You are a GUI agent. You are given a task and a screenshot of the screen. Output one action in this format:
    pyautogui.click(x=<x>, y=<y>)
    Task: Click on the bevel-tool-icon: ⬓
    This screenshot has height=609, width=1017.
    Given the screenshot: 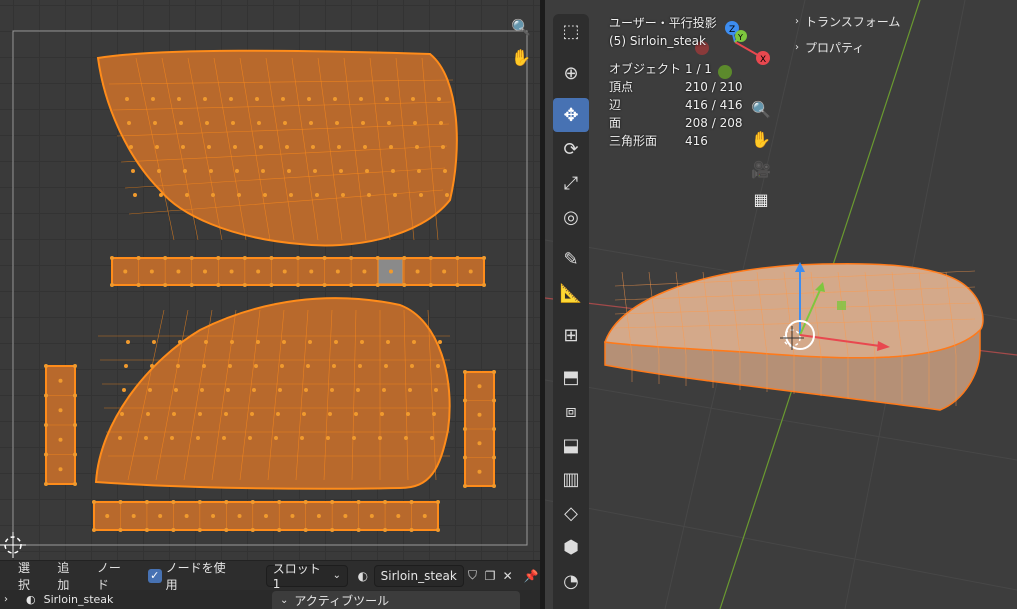 What is the action you would take?
    pyautogui.click(x=571, y=445)
    